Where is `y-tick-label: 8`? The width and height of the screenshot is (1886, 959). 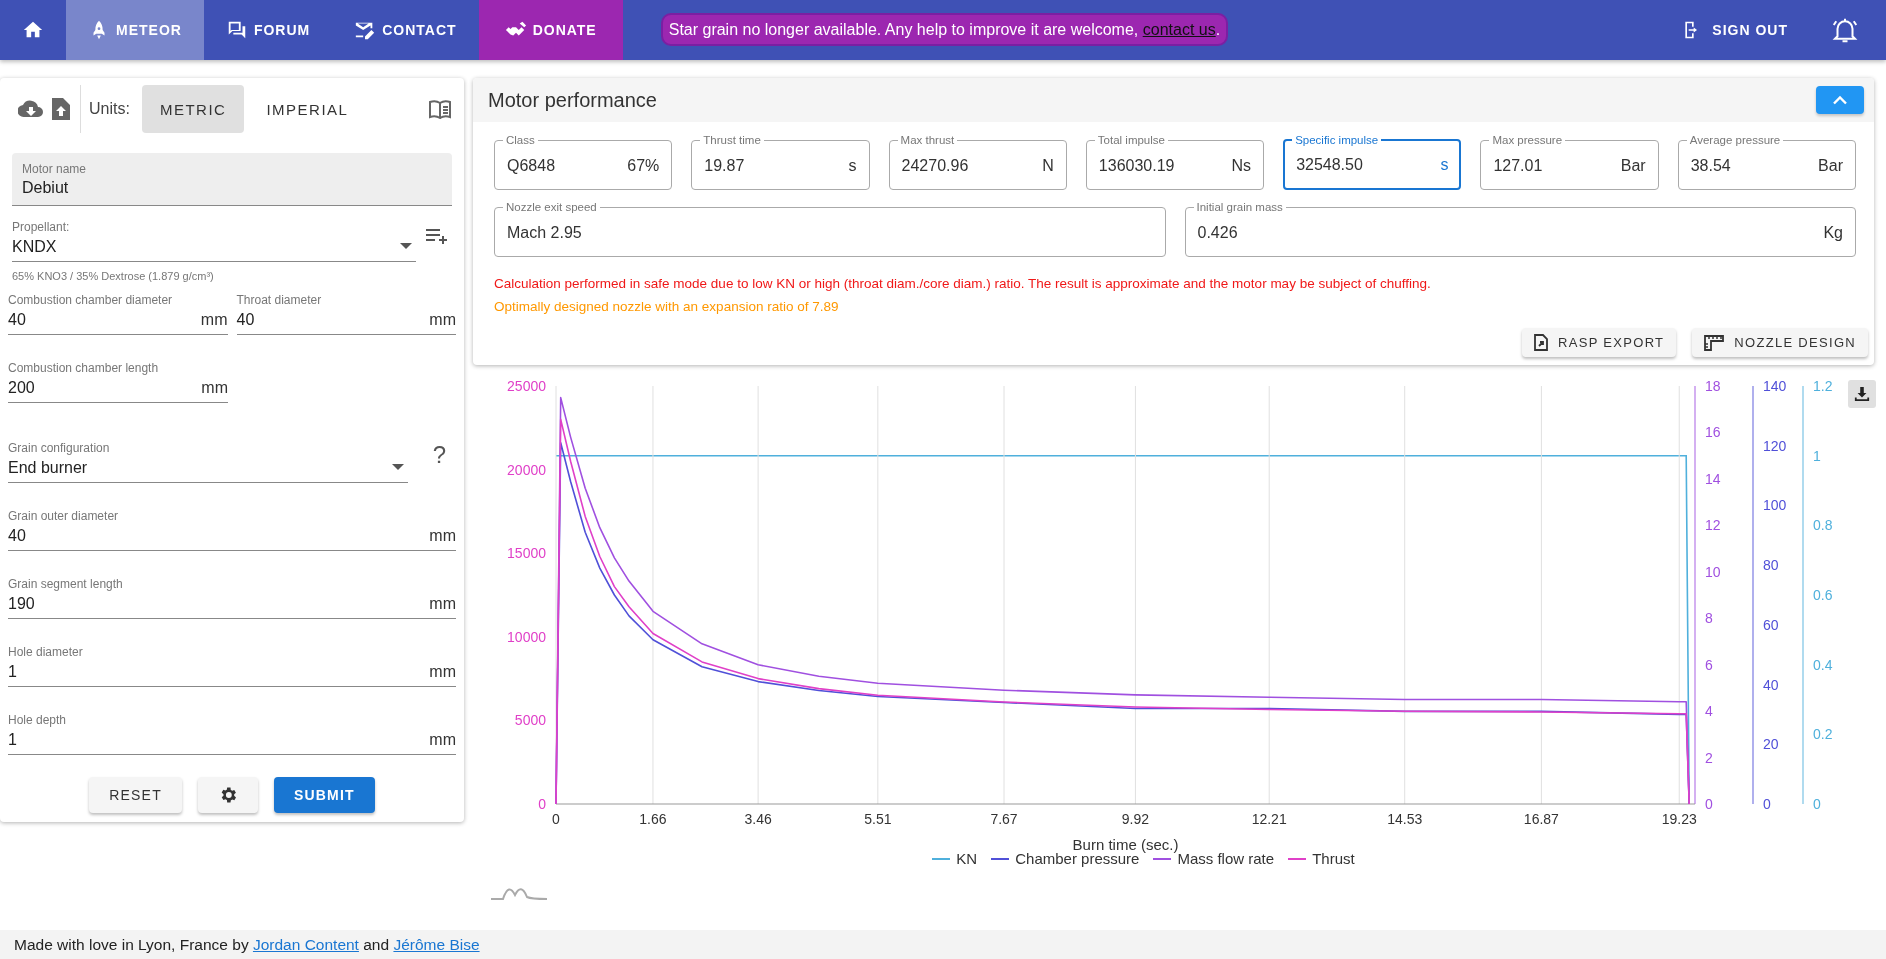 y-tick-label: 8 is located at coordinates (1709, 618).